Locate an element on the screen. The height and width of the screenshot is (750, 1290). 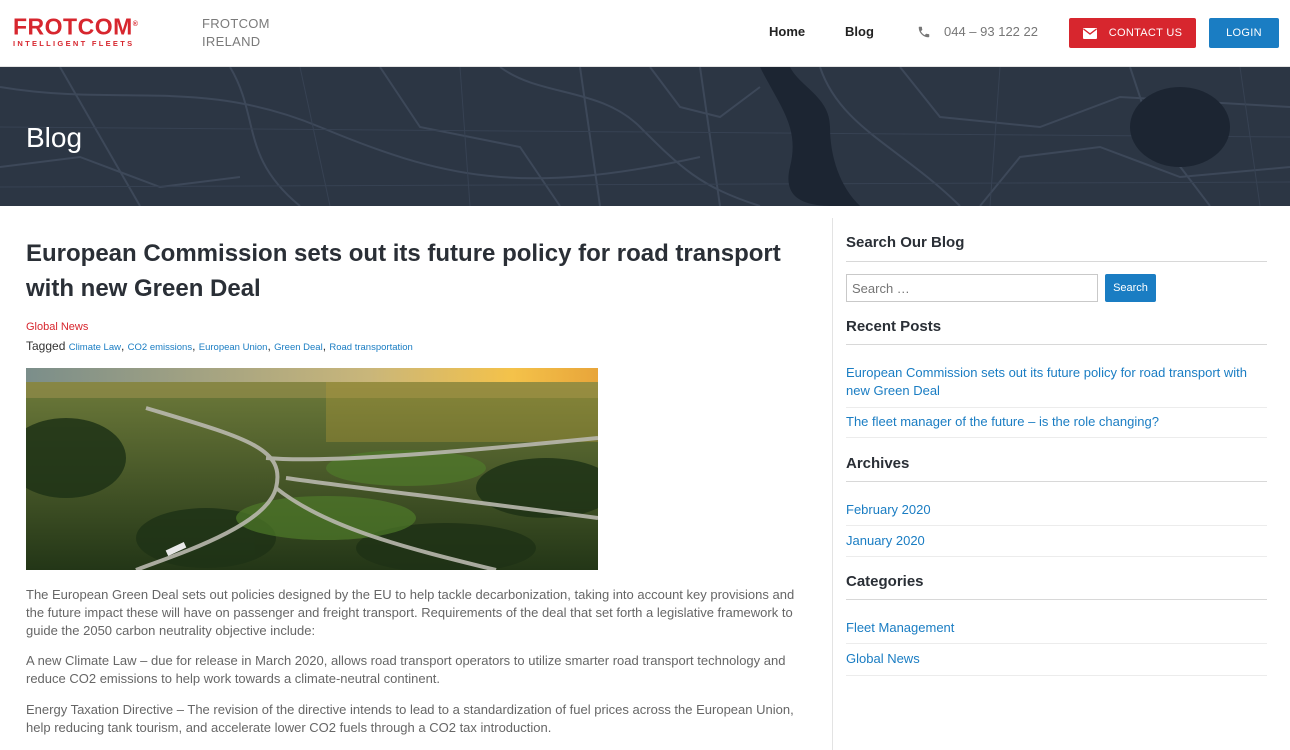
tag-link: European Union is located at coordinates (233, 347).